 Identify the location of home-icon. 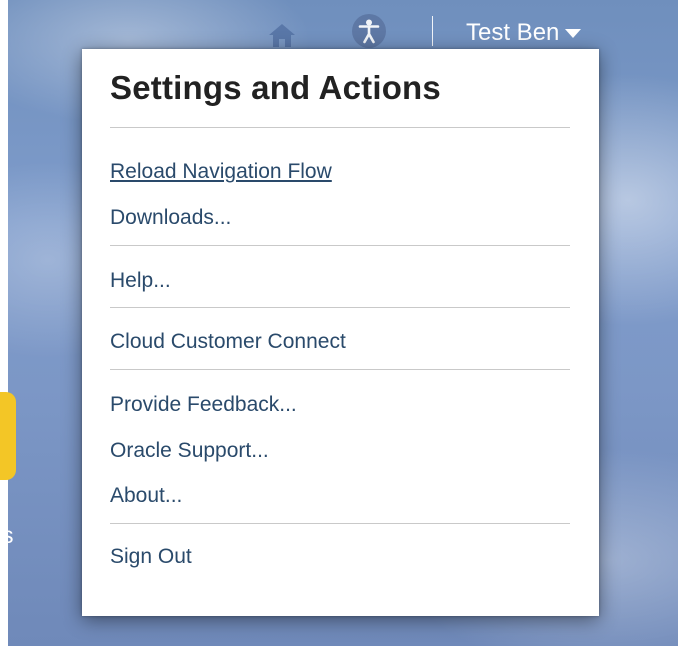
(282, 35).